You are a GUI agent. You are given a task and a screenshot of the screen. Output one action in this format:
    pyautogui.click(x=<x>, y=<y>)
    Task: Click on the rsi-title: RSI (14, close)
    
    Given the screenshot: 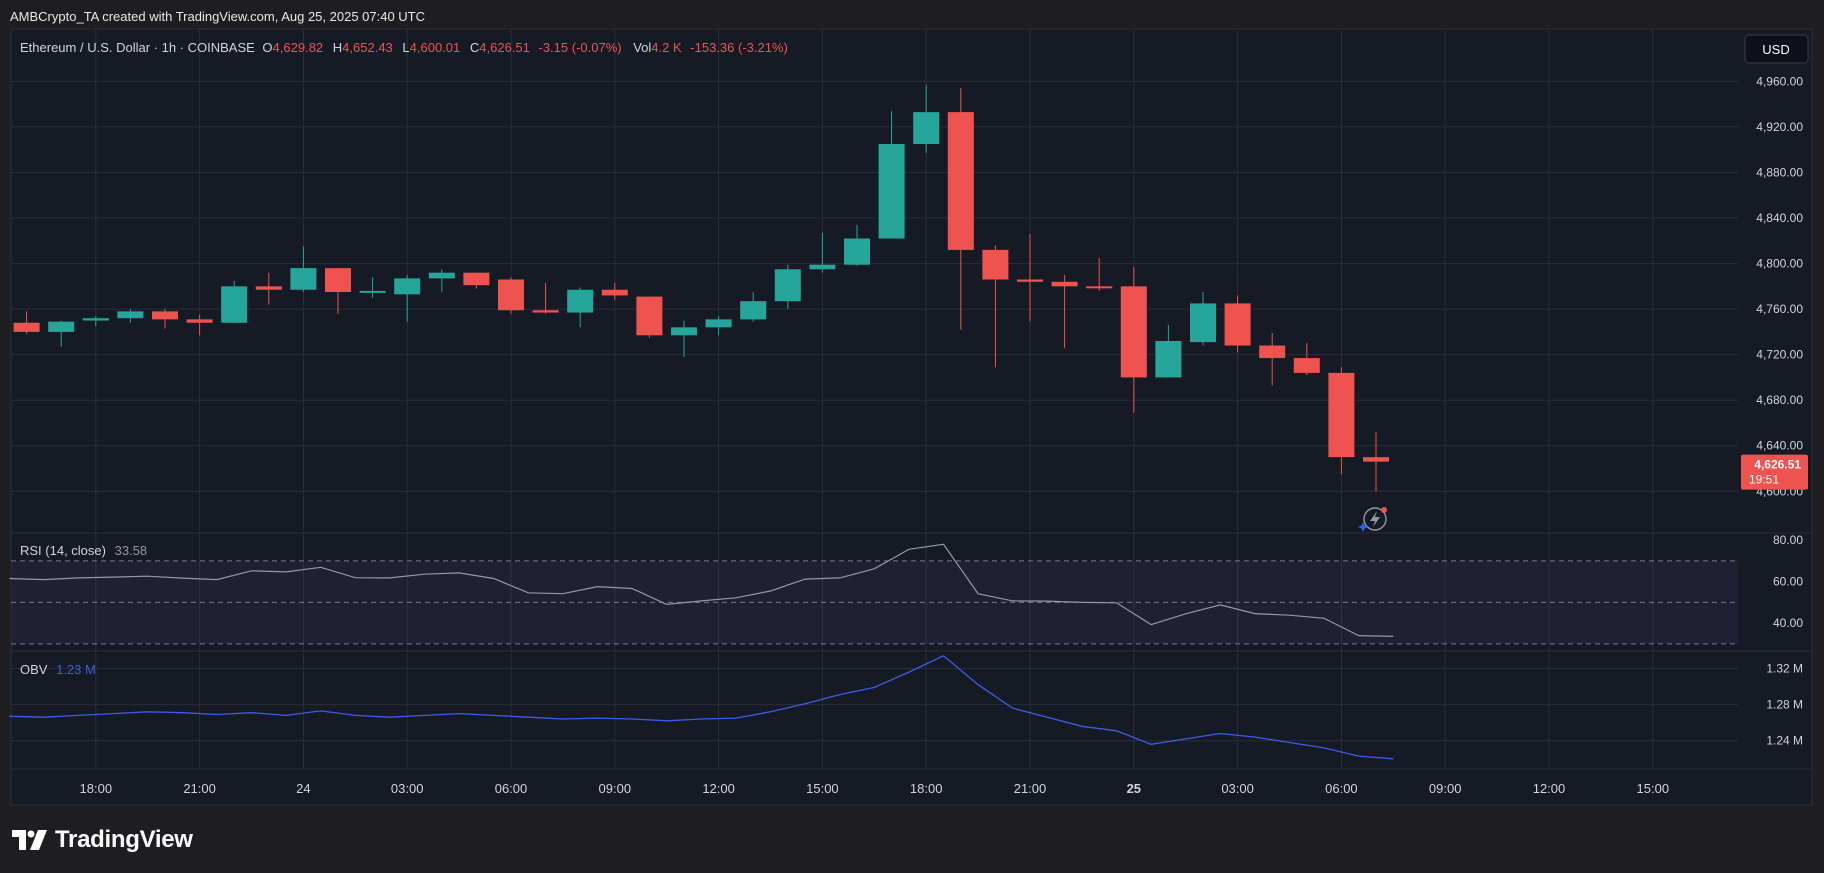 What is the action you would take?
    pyautogui.click(x=63, y=550)
    